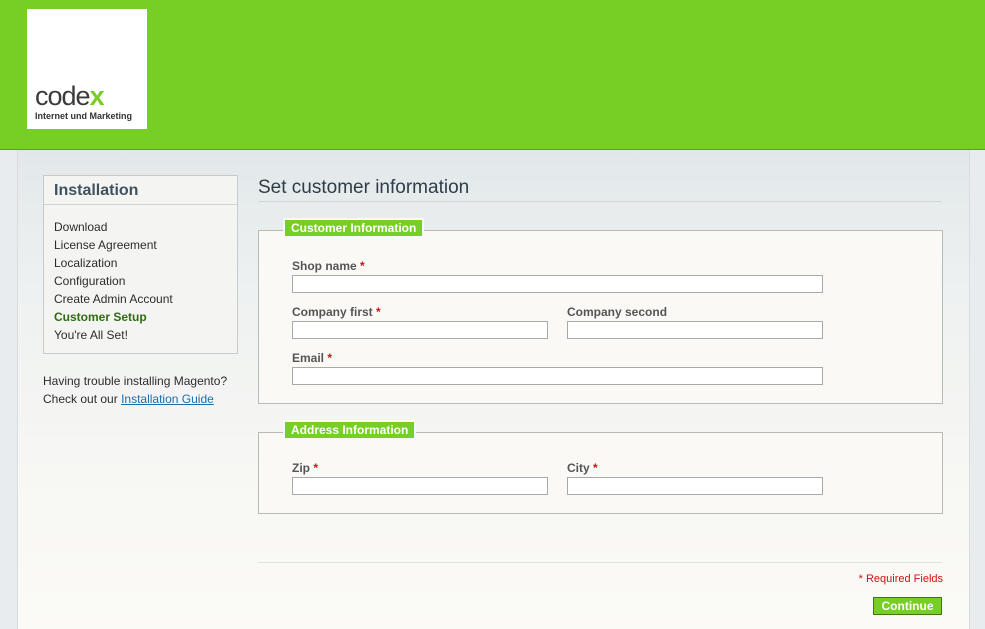  Describe the element at coordinates (105, 245) in the screenshot. I see `step-license-agreement: License Agreement` at that location.